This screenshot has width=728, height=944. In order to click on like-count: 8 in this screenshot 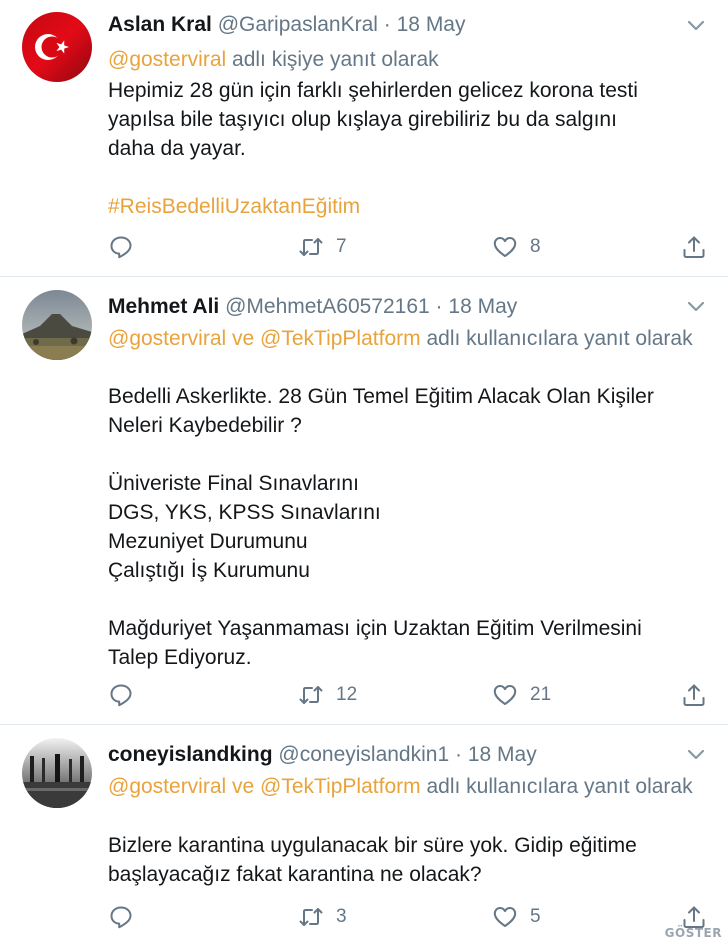, I will do `click(535, 246)`.